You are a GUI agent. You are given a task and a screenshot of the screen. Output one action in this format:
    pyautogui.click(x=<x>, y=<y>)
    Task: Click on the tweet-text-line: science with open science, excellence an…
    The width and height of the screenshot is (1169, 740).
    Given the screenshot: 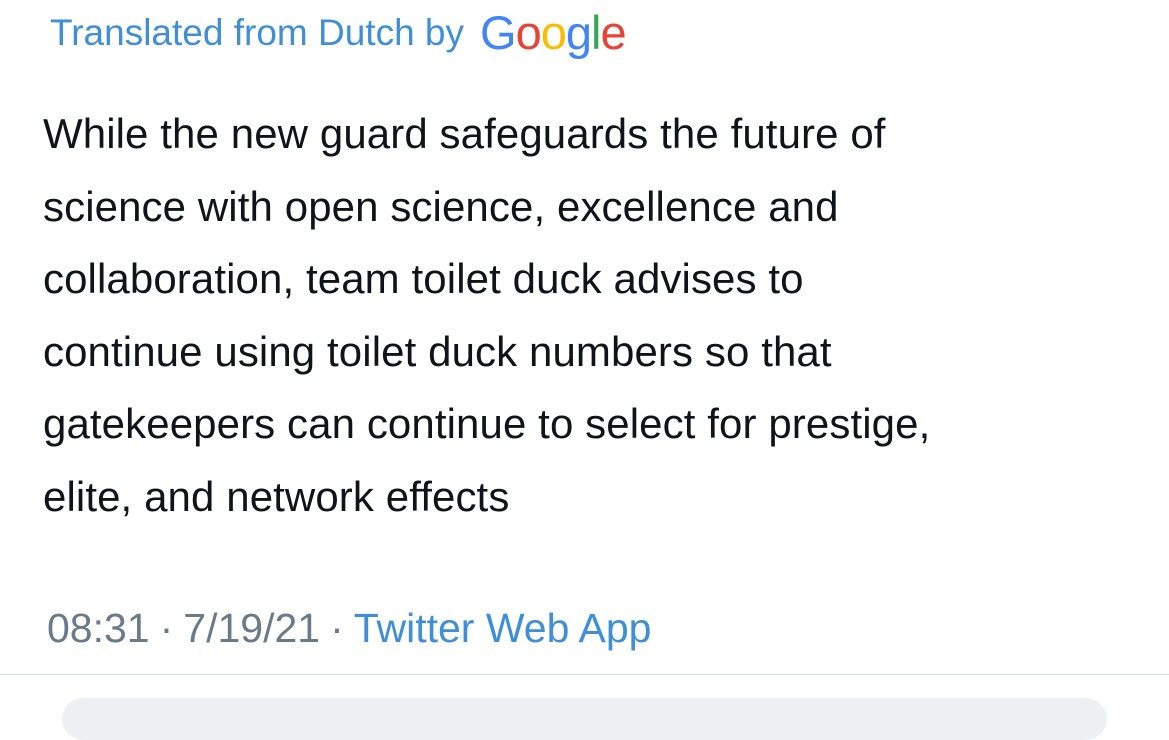 What is the action you would take?
    pyautogui.click(x=441, y=206)
    